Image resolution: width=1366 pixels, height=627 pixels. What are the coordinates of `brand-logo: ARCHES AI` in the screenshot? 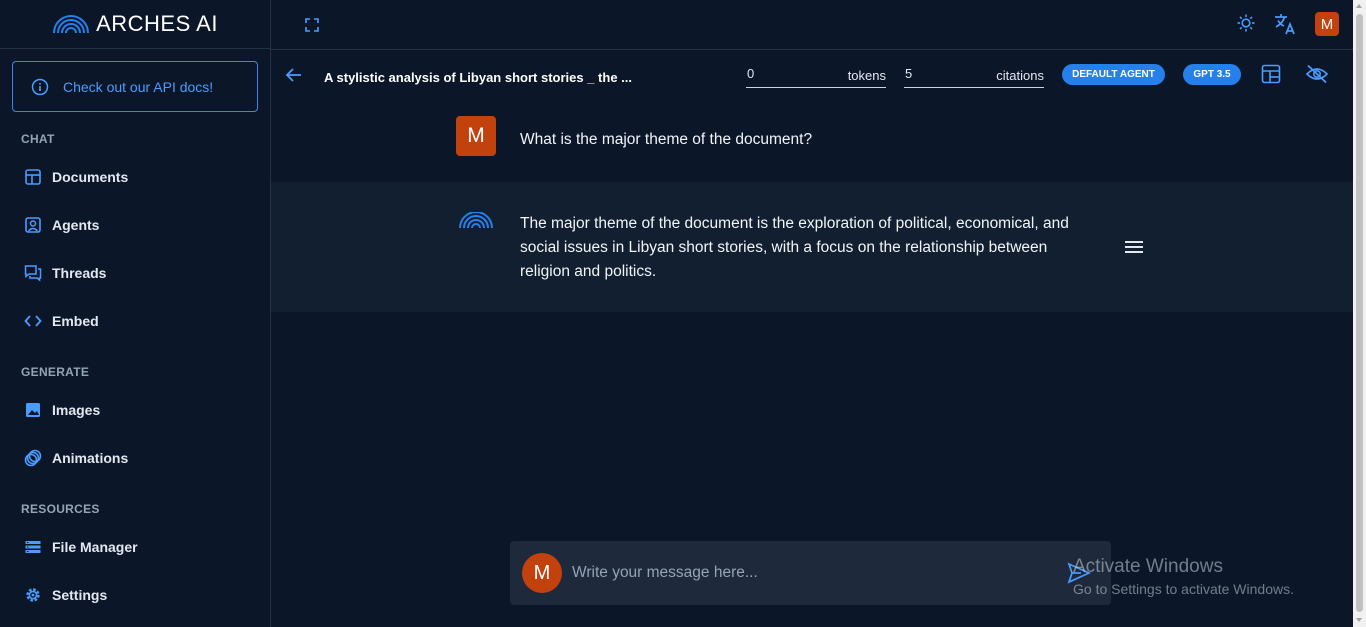 It's located at (135, 24).